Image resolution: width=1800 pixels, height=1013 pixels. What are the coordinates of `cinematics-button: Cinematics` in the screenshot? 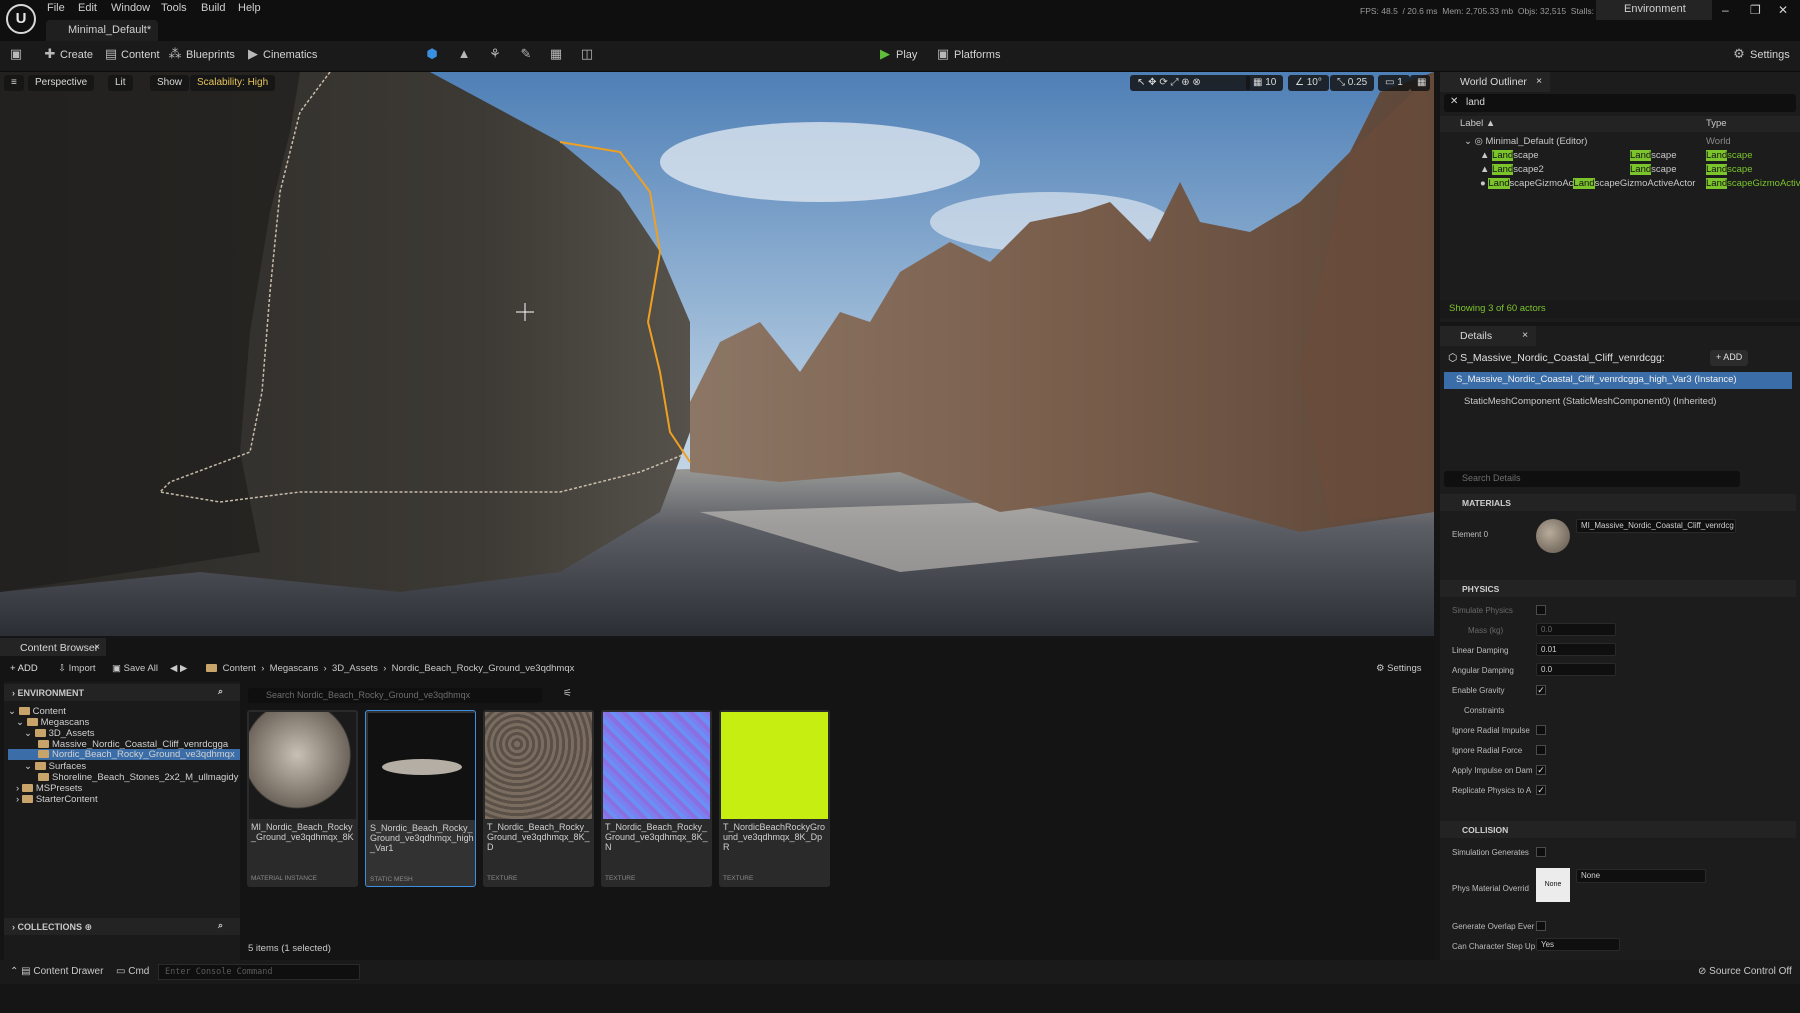 It's located at (290, 55).